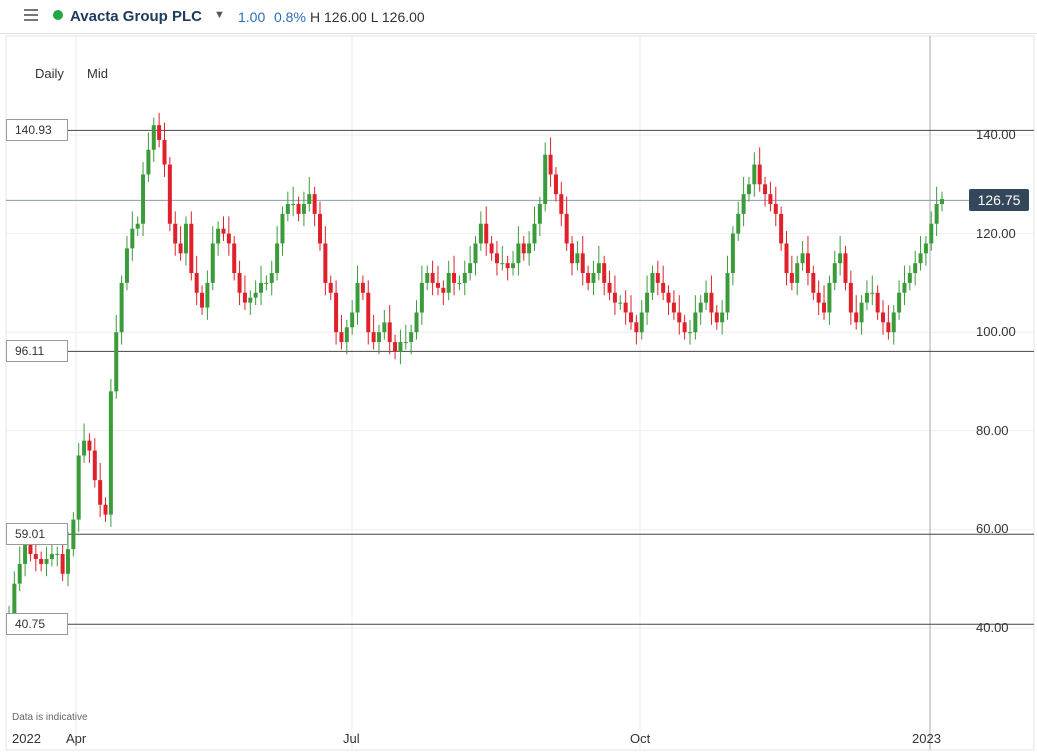  Describe the element at coordinates (926, 738) in the screenshot. I see `x-tick-label: 2023` at that location.